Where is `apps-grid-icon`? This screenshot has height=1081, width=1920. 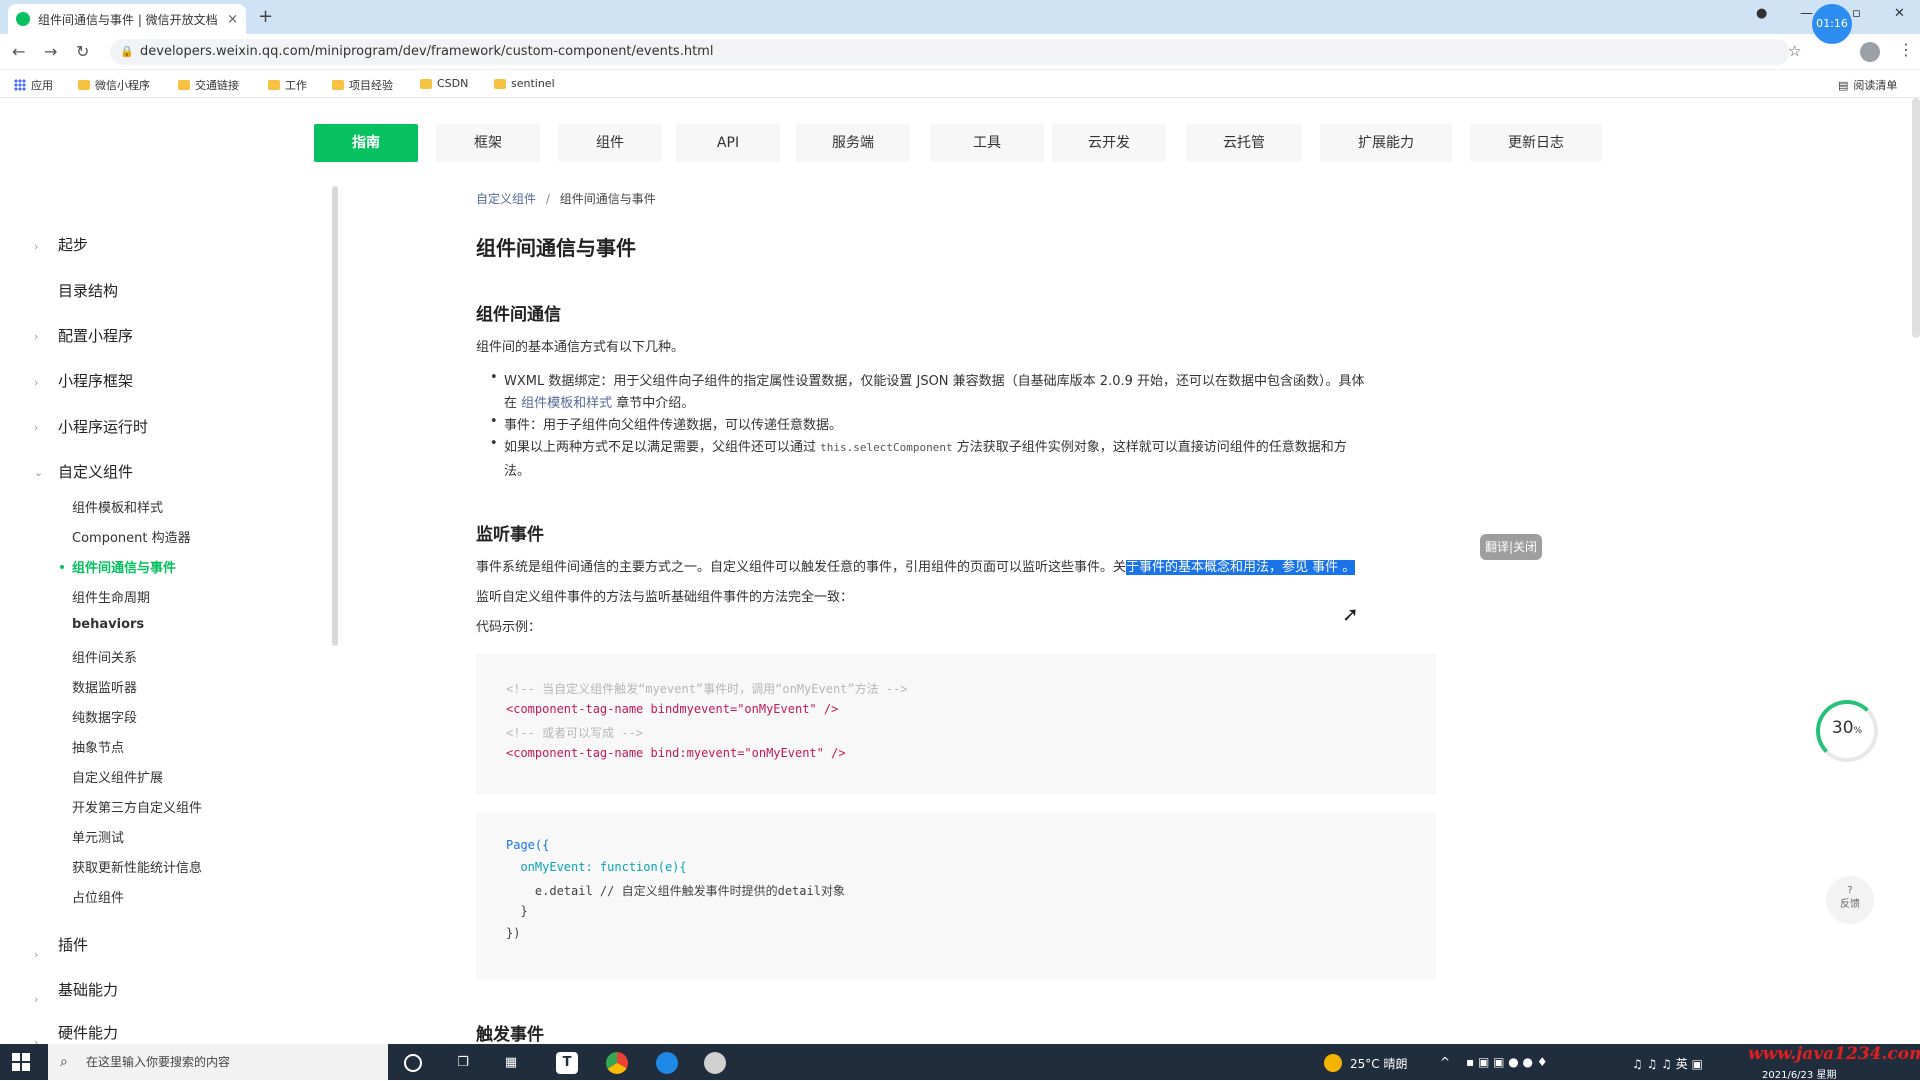
apps-grid-icon is located at coordinates (20, 85).